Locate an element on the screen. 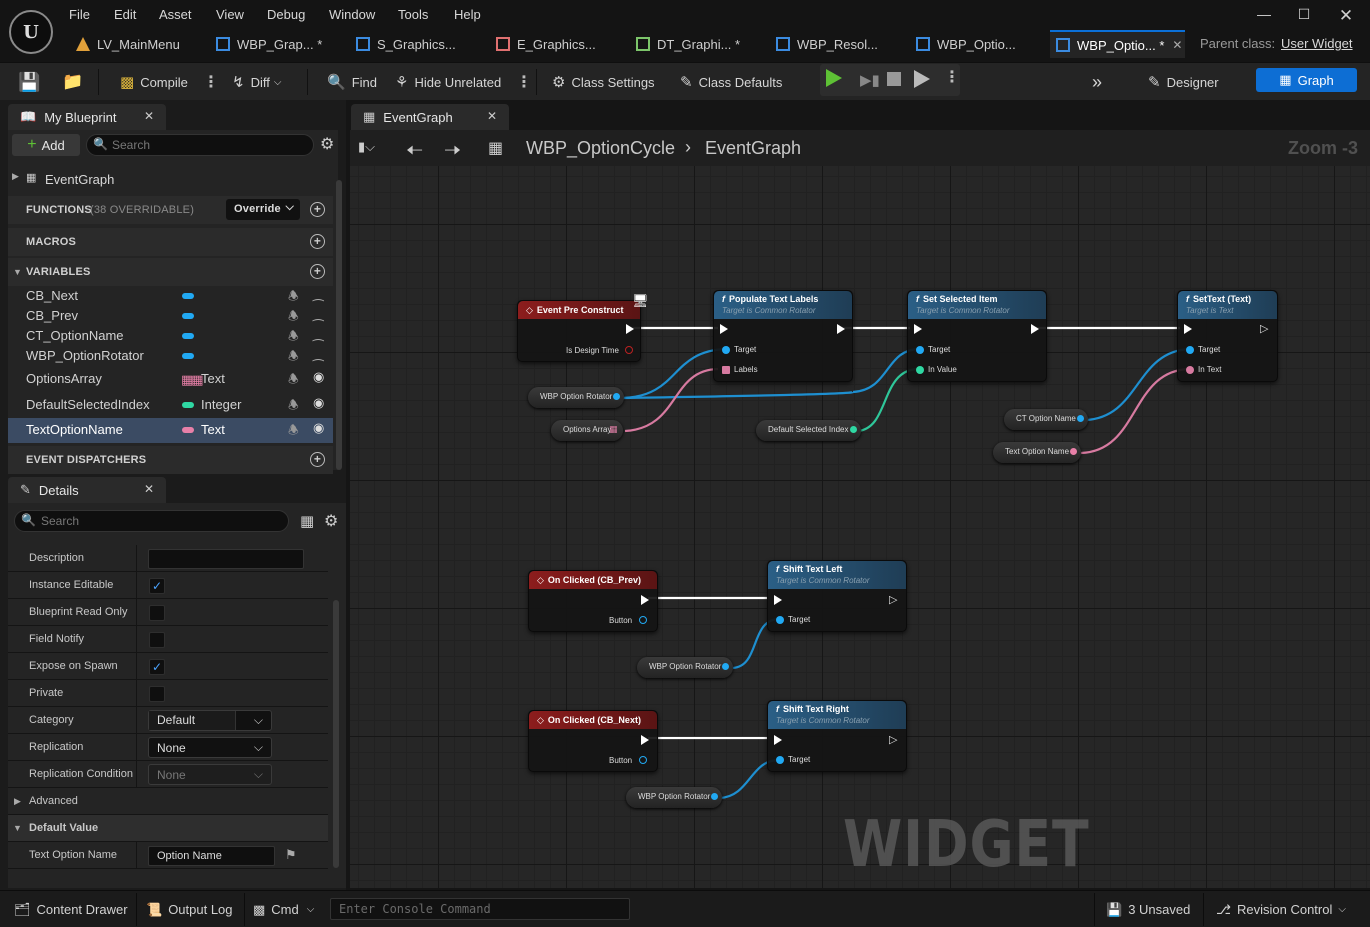 The width and height of the screenshot is (1370, 927). menu-tools: Tools is located at coordinates (413, 14).